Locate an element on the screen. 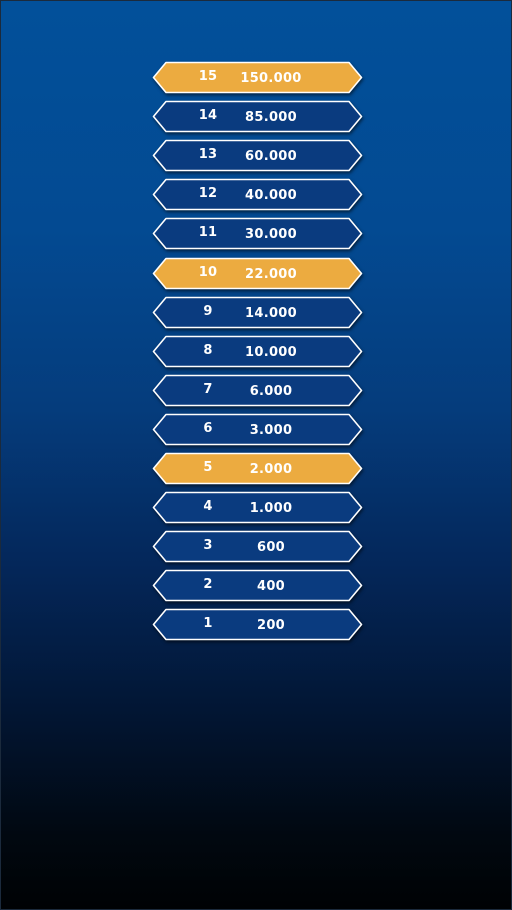 This screenshot has height=910, width=512. prize-rung-7: 7 6.000 is located at coordinates (257, 390).